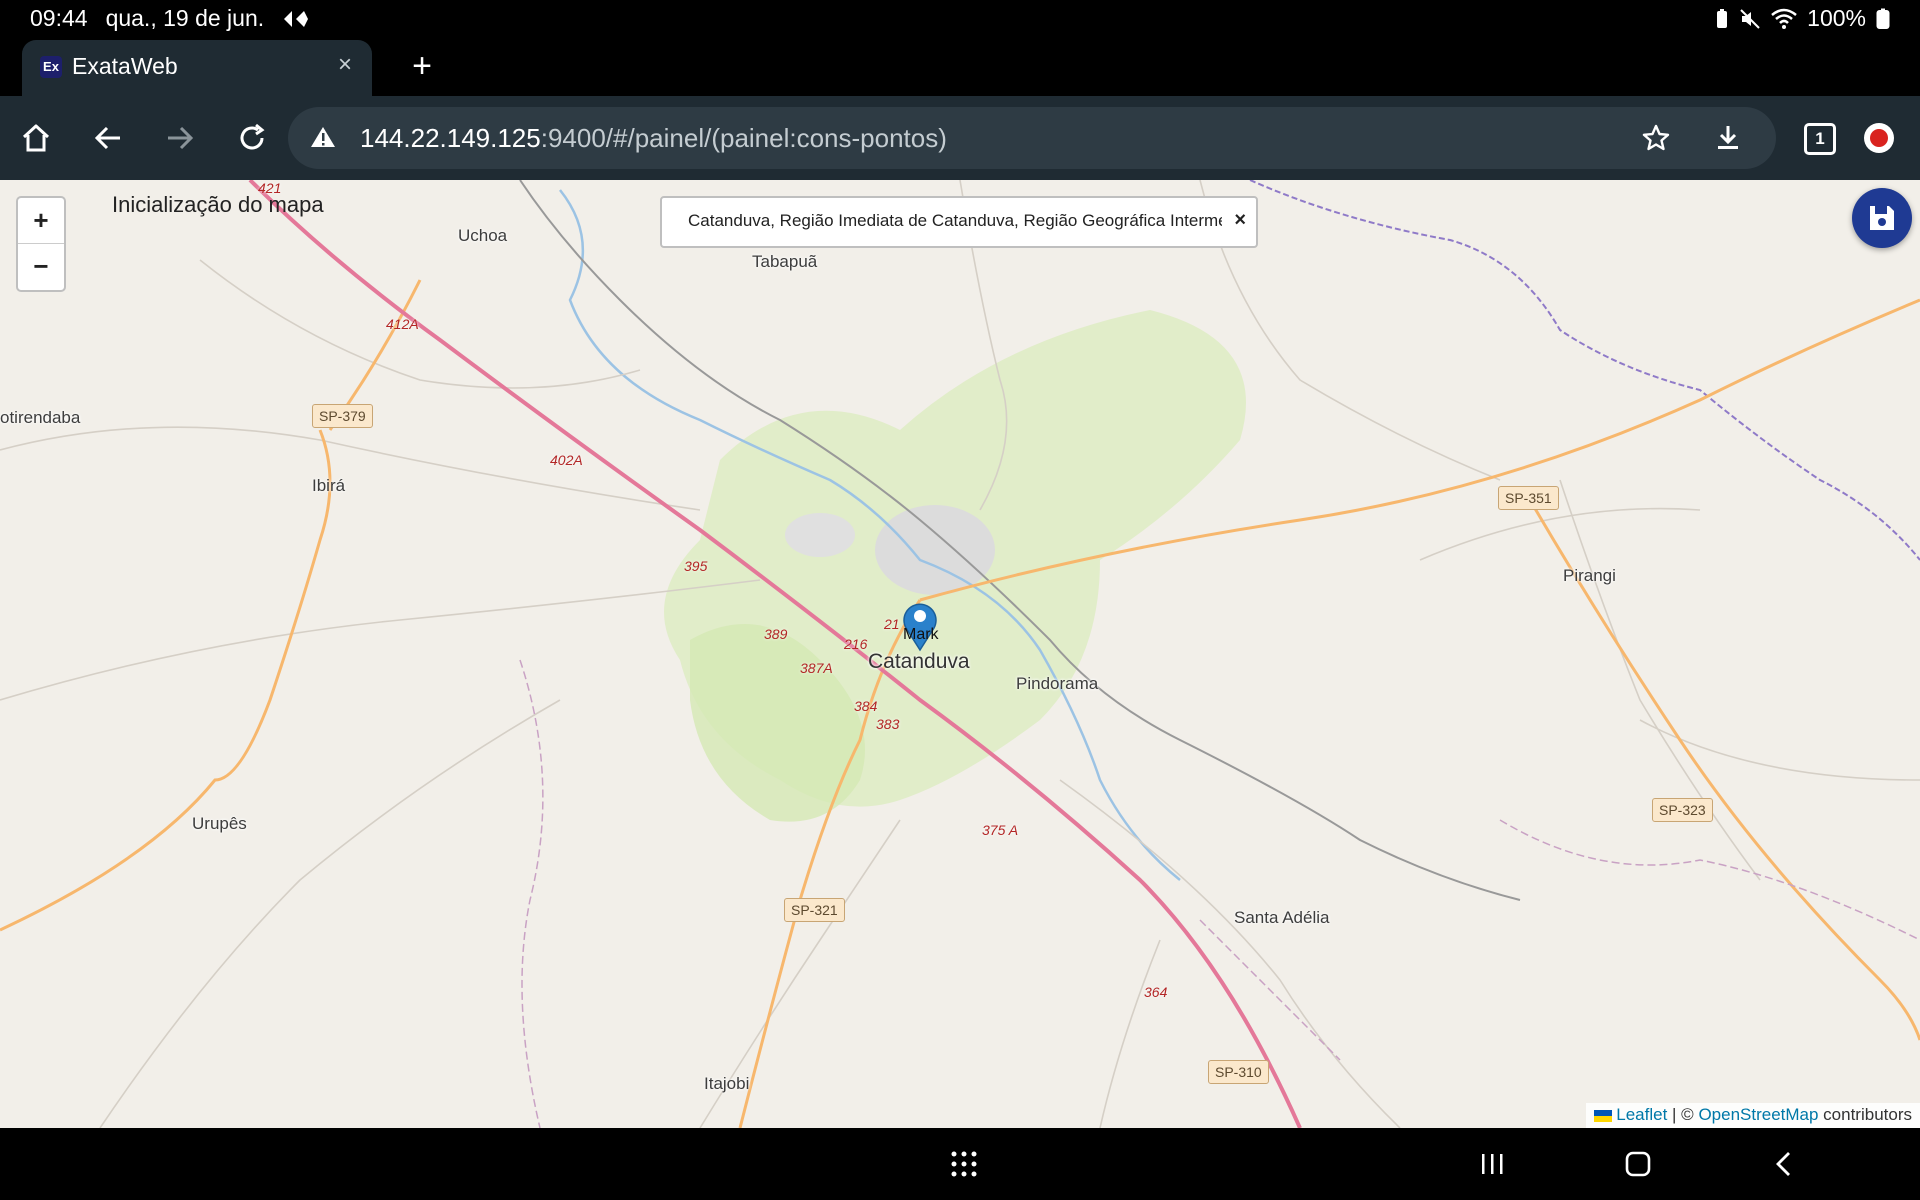 Image resolution: width=1920 pixels, height=1200 pixels. What do you see at coordinates (856, 644) in the screenshot?
I see `road-number: 216` at bounding box center [856, 644].